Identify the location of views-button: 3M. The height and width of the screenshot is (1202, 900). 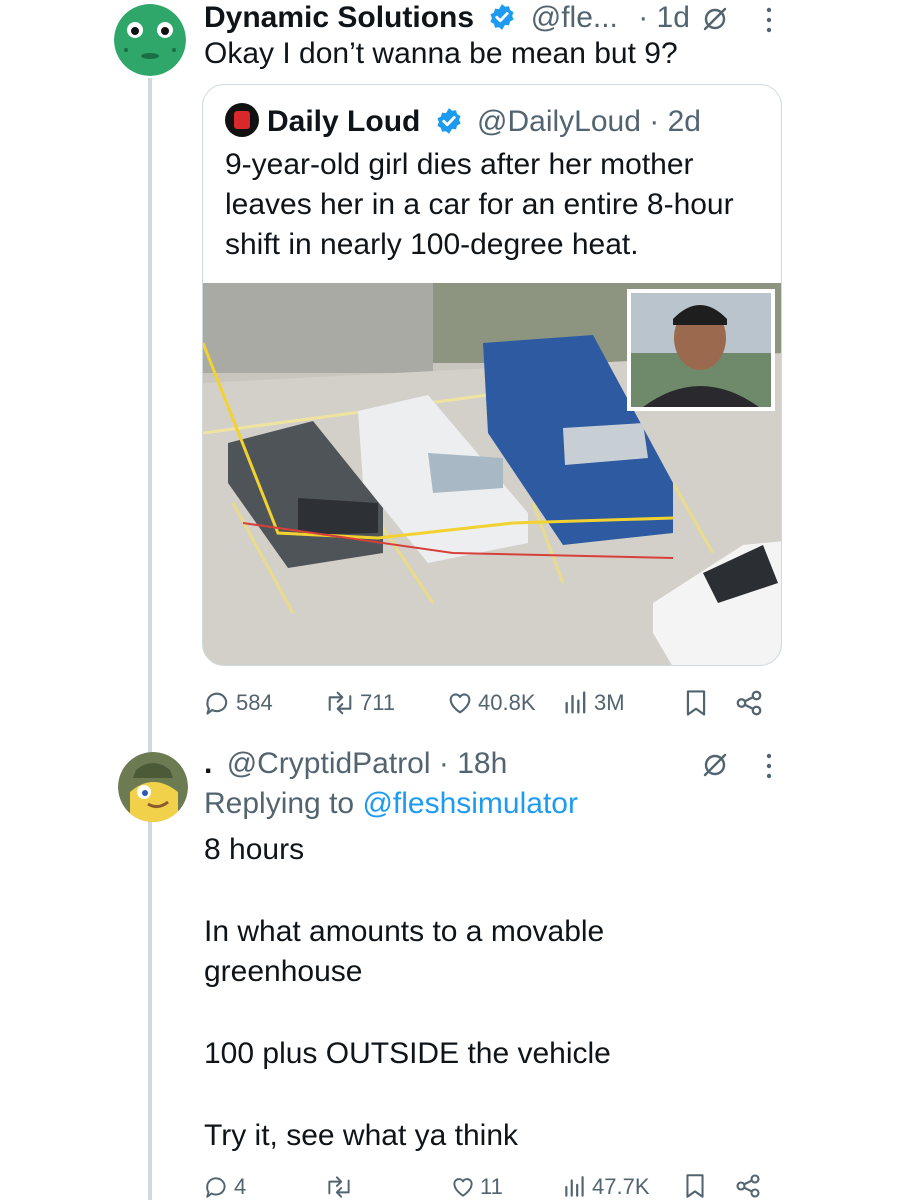
(593, 703).